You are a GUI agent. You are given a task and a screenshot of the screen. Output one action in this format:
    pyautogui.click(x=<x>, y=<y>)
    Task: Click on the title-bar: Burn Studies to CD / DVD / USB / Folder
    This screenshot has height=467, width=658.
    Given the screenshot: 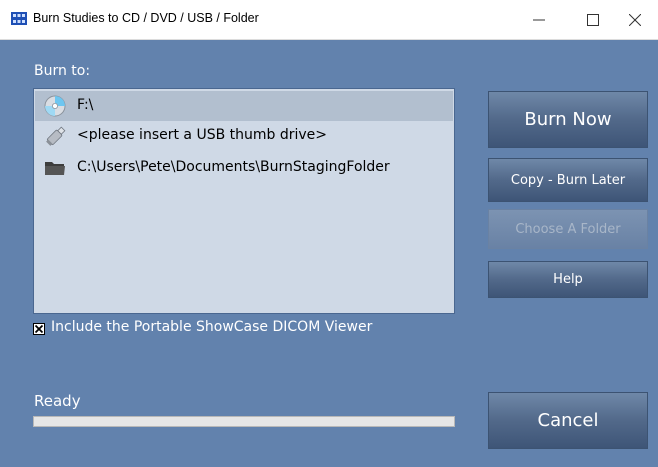 What is the action you would take?
    pyautogui.click(x=329, y=20)
    